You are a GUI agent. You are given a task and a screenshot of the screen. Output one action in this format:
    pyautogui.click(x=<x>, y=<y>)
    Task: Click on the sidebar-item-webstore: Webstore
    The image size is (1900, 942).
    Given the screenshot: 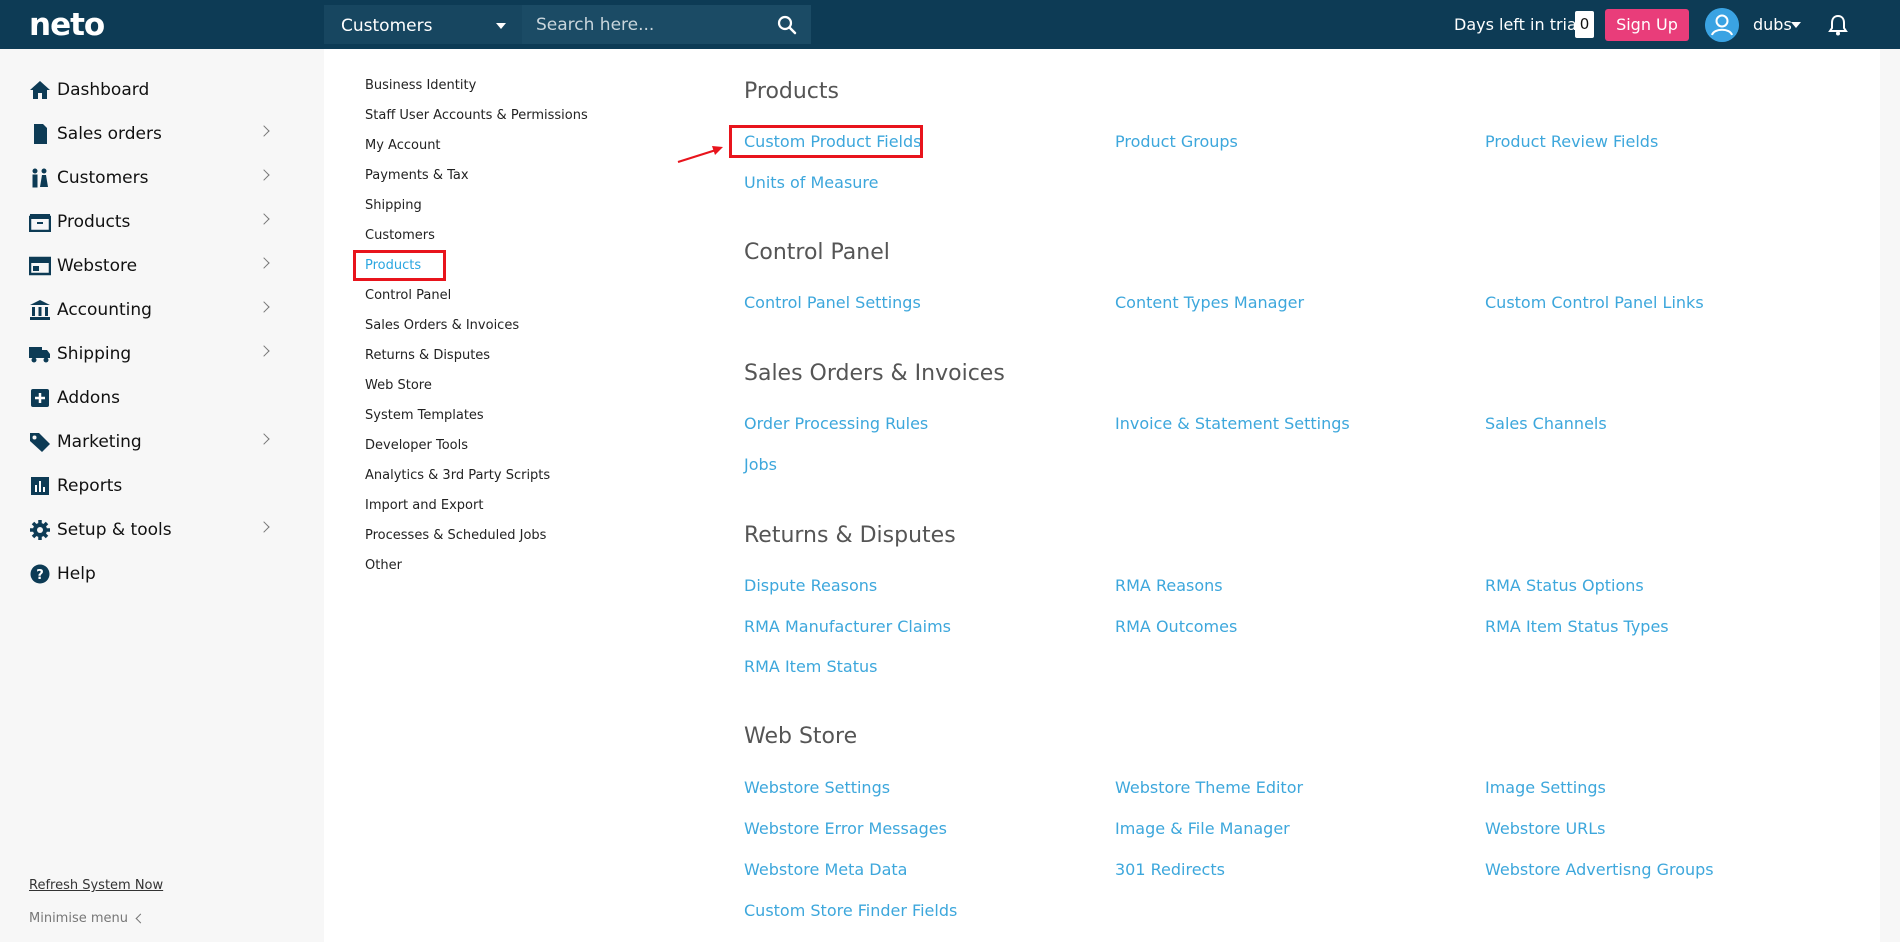 What is the action you would take?
    pyautogui.click(x=162, y=266)
    